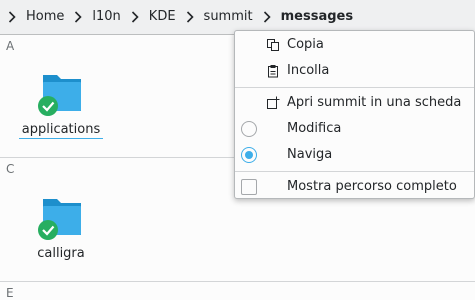  Describe the element at coordinates (317, 17) in the screenshot. I see `breadcrumb-current: messages` at that location.